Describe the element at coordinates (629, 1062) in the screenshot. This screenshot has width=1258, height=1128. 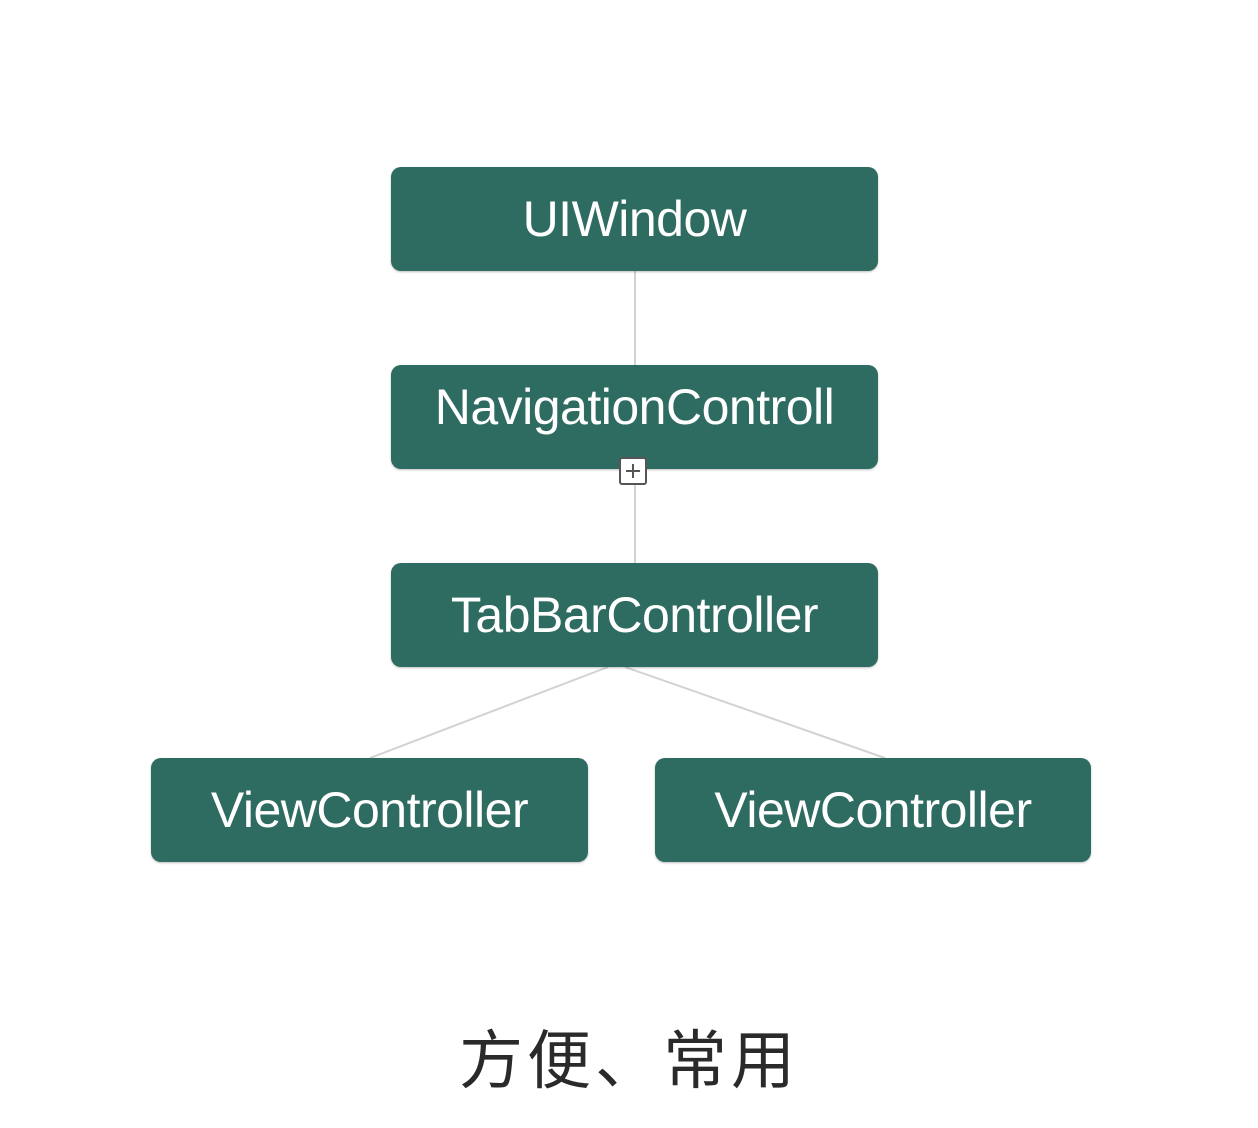
I see `caption-text: 方便、常用` at that location.